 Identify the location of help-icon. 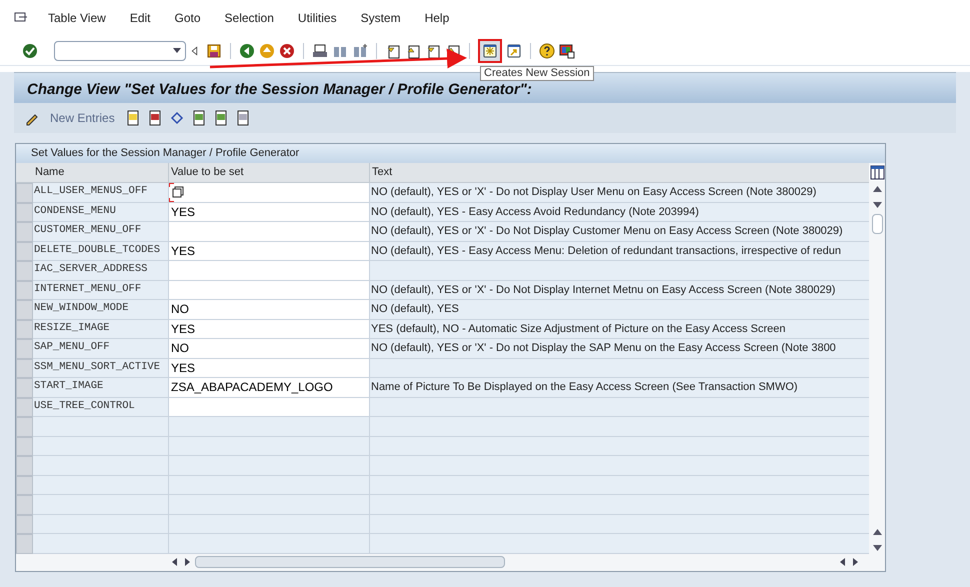
(547, 50).